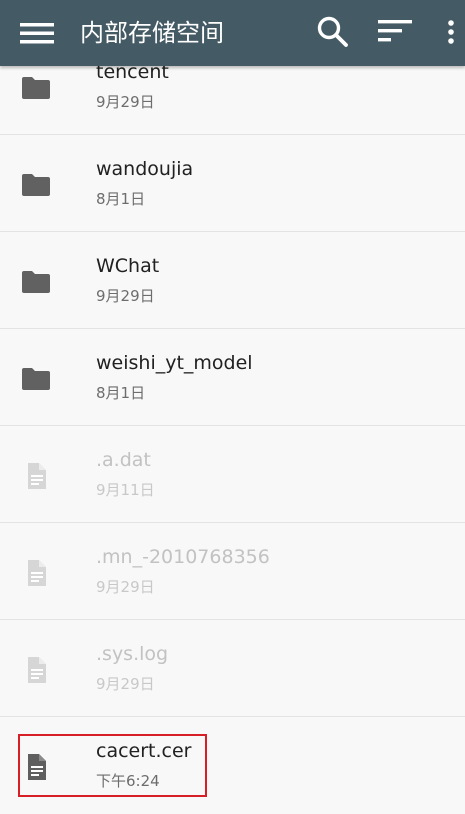  I want to click on menu-icon, so click(37, 33).